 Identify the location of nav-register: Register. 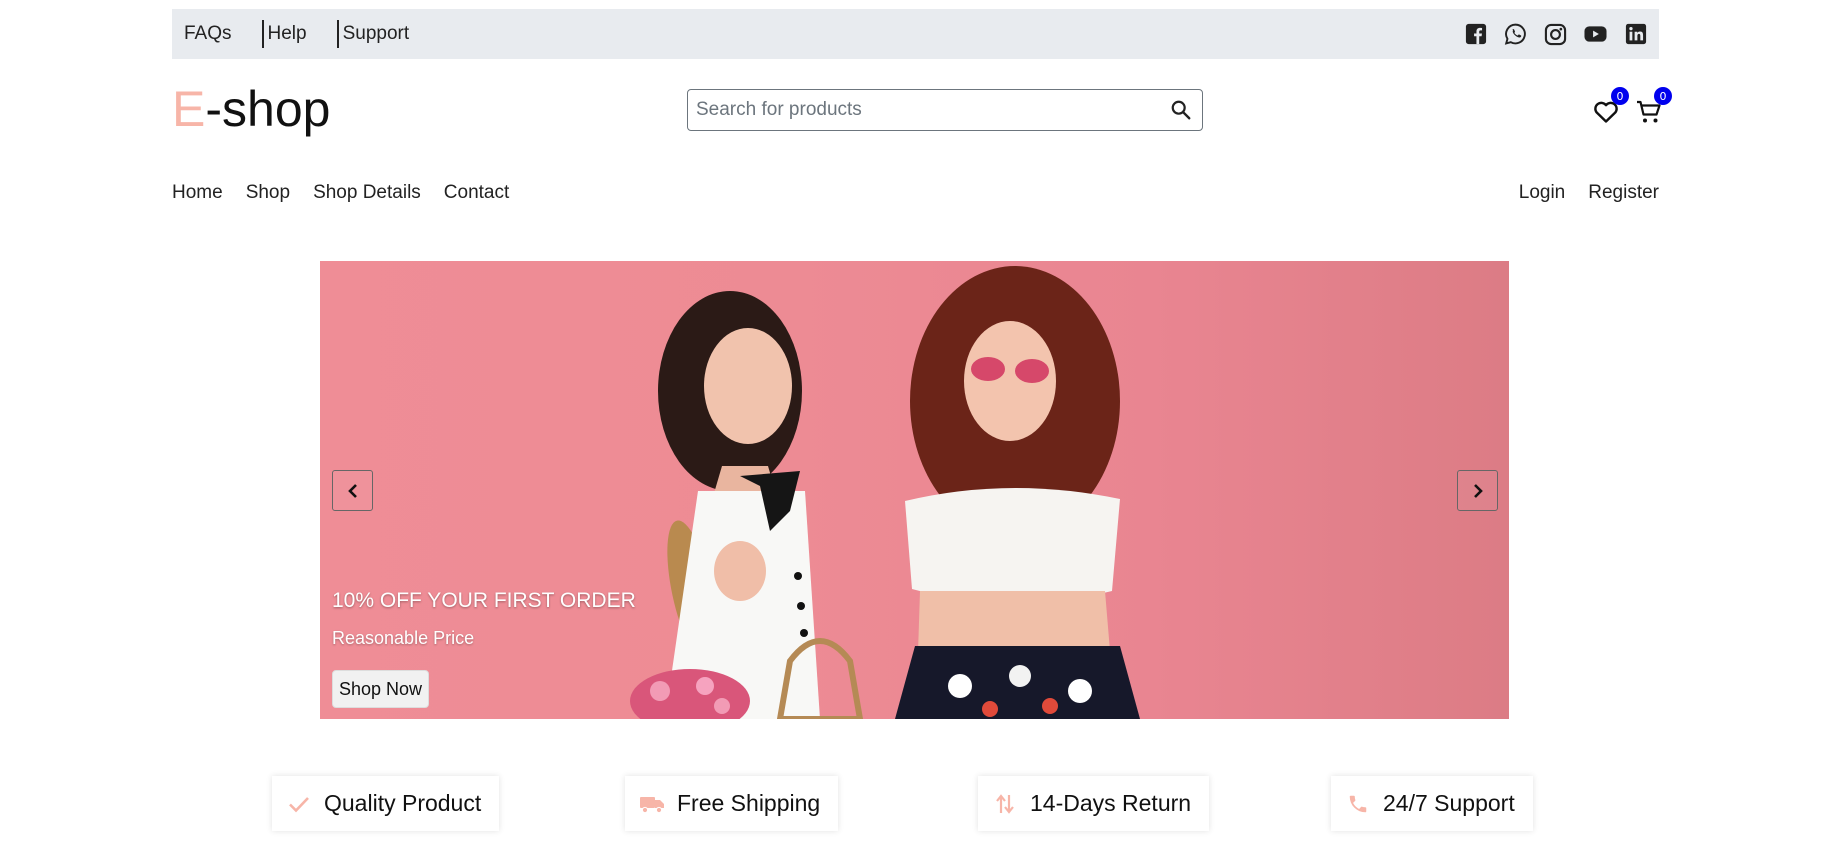
(1623, 193).